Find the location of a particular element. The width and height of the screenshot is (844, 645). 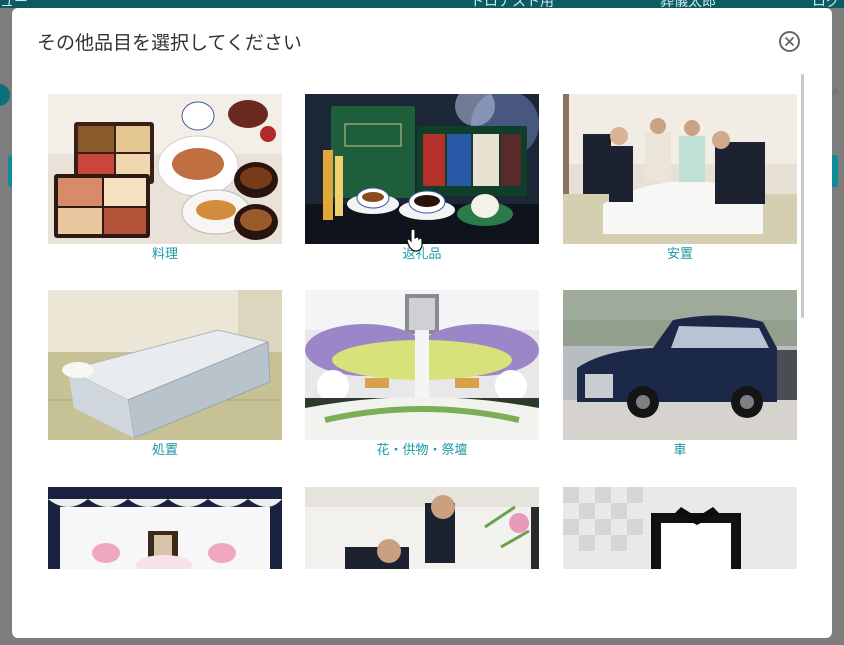

bg-button-right is located at coordinates (835, 171).